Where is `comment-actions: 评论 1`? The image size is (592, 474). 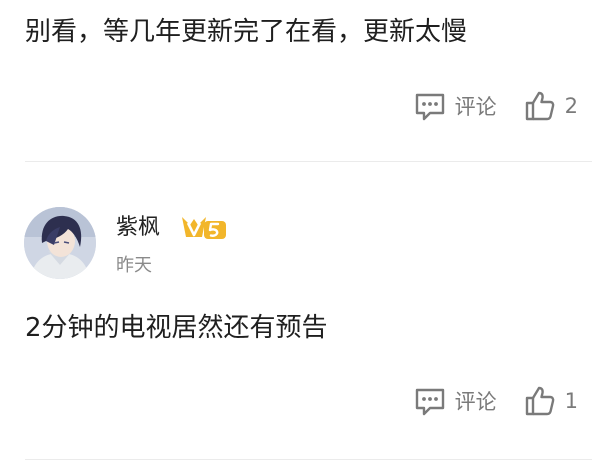 comment-actions: 评论 1 is located at coordinates (495, 401).